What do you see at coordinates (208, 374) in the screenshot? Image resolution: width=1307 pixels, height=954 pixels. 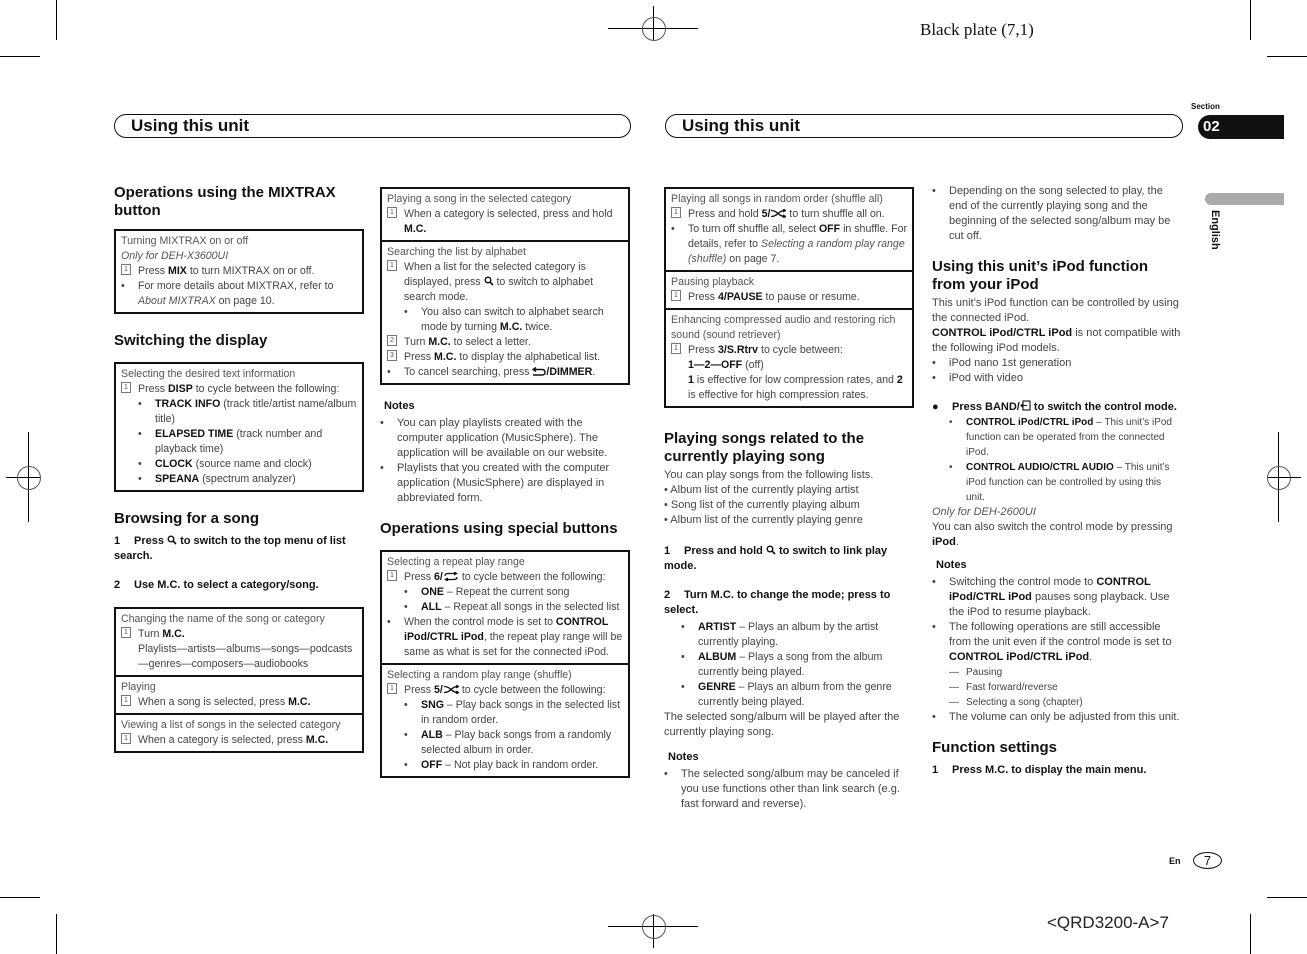 I see `box-title: Selecting the desired text information` at bounding box center [208, 374].